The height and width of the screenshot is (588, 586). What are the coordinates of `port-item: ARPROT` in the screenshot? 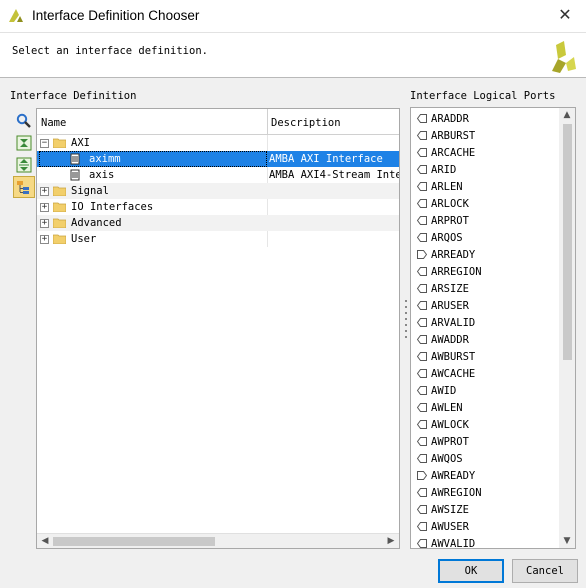 It's located at (486, 220).